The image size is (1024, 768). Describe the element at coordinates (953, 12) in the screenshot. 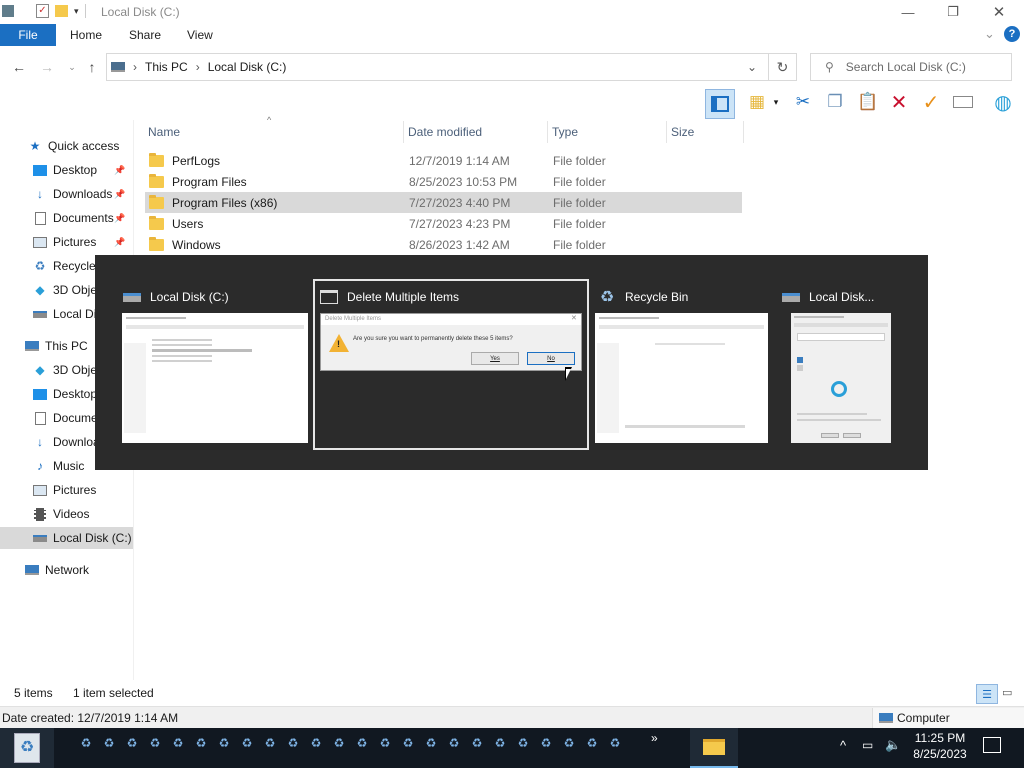

I see `maximize-button: ❐` at that location.